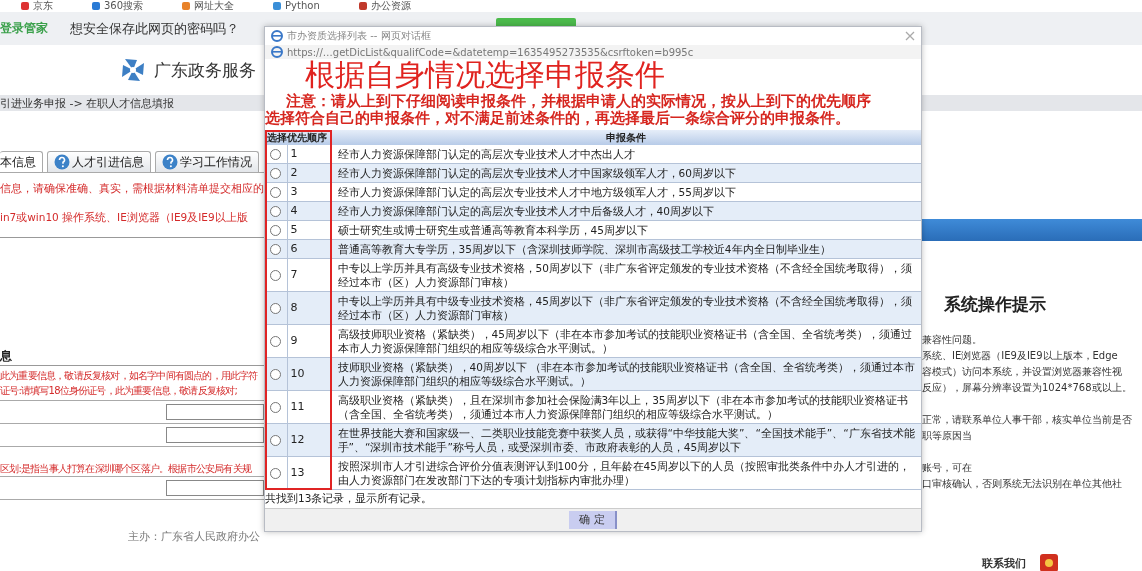 The height and width of the screenshot is (571, 1142). What do you see at coordinates (1020, 356) in the screenshot?
I see `tip-text: 系统、IE浏览器（IE9及IE9以上版本，Edge` at bounding box center [1020, 356].